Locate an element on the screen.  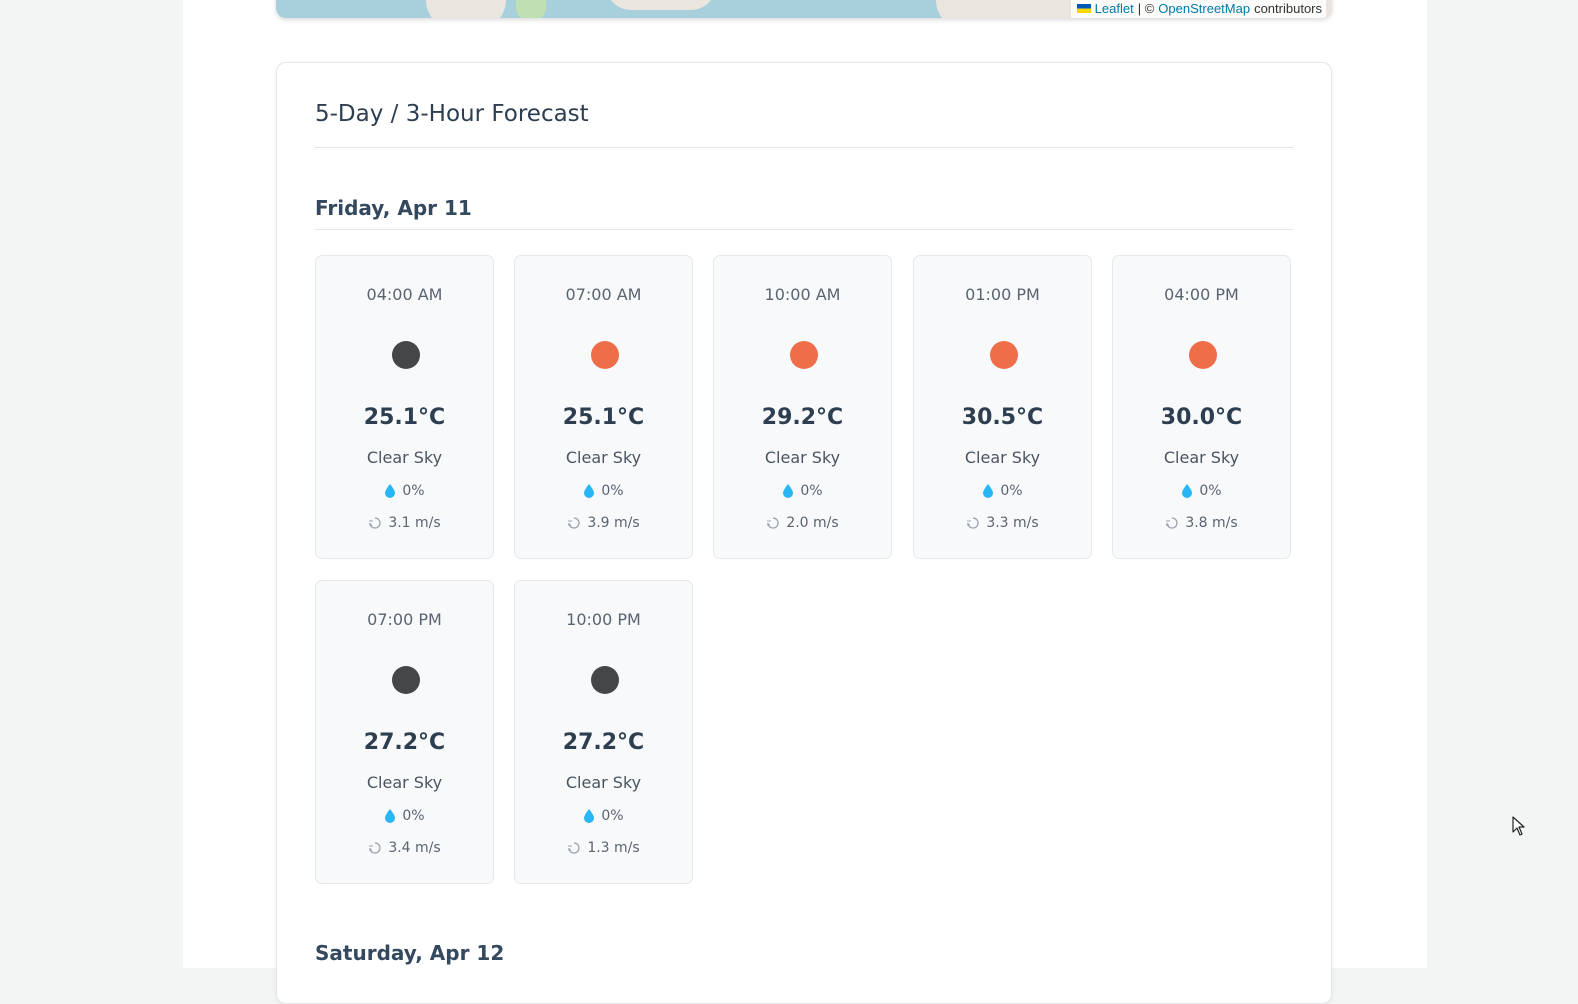
forecast-time: 10:00 PM is located at coordinates (603, 619).